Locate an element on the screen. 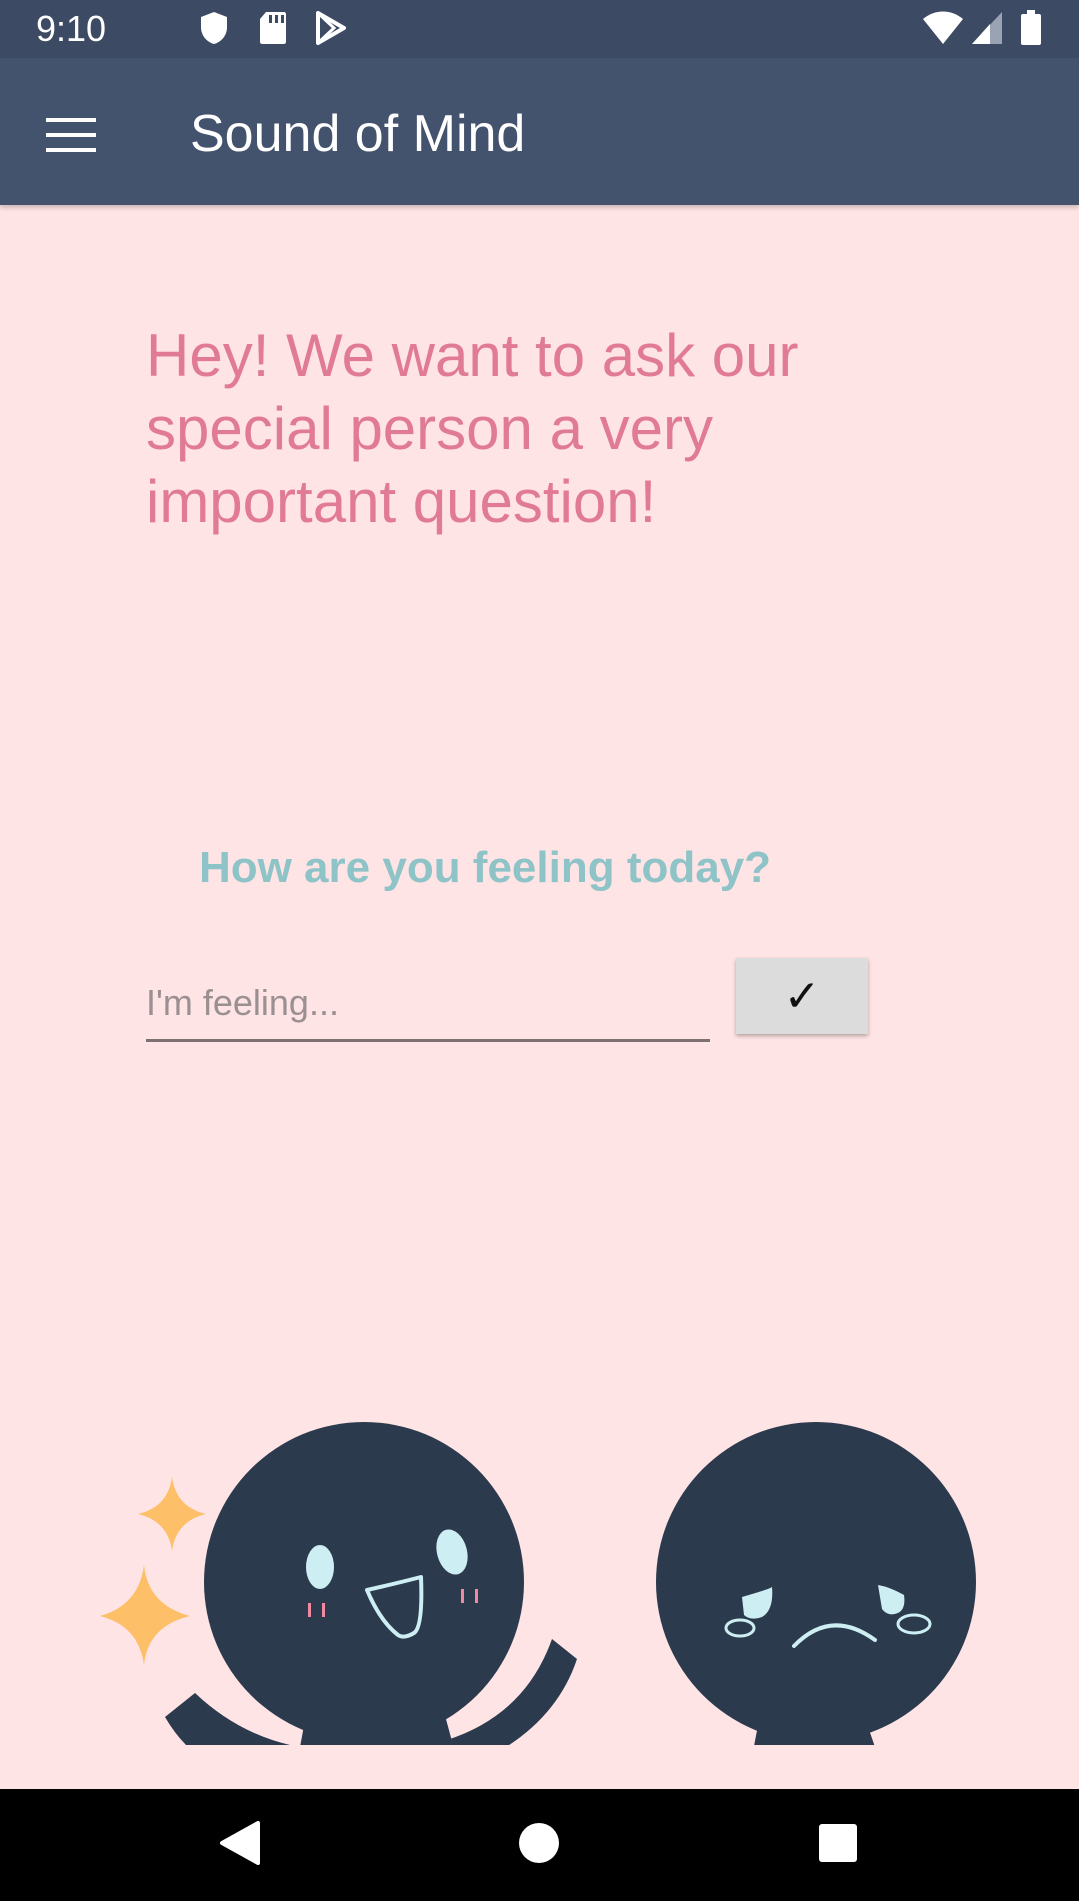  app-bar: Sound of Mind is located at coordinates (539, 131).